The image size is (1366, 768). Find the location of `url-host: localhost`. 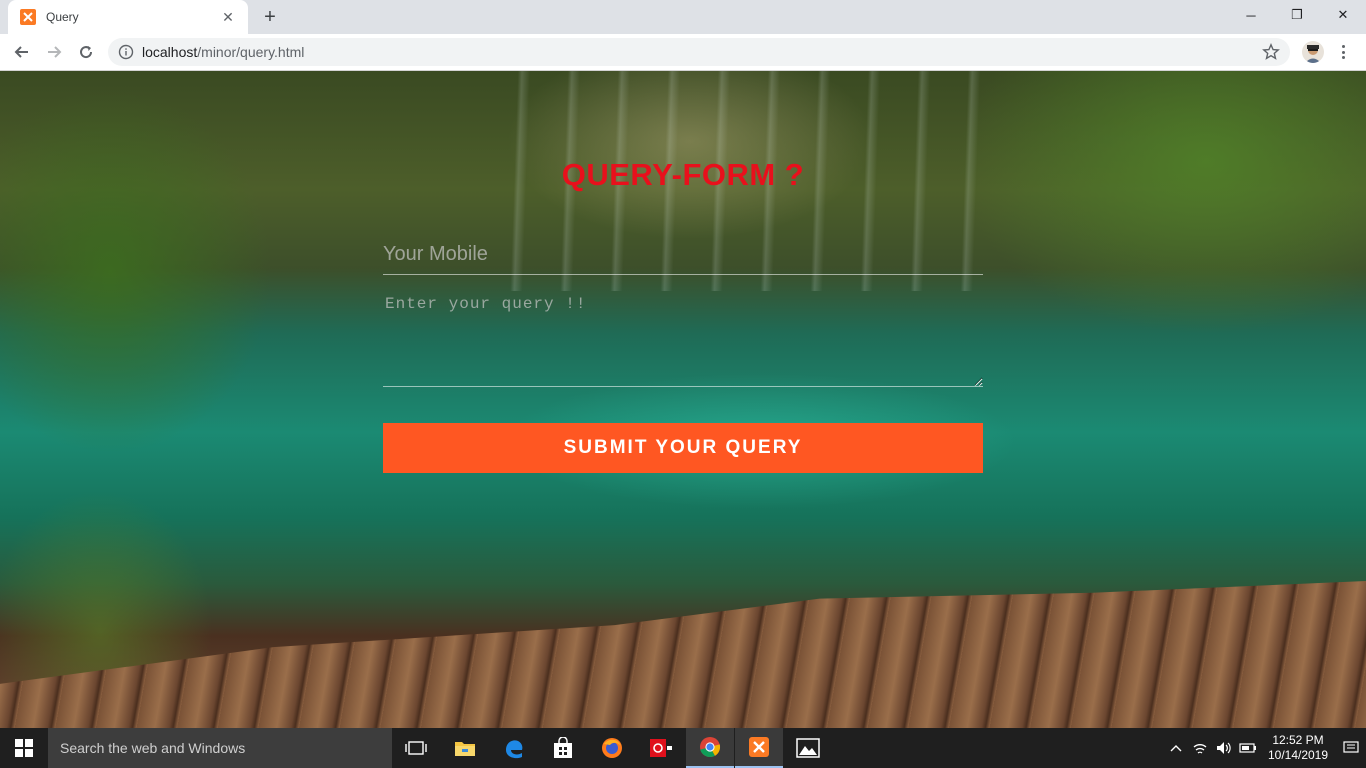

url-host: localhost is located at coordinates (170, 52).